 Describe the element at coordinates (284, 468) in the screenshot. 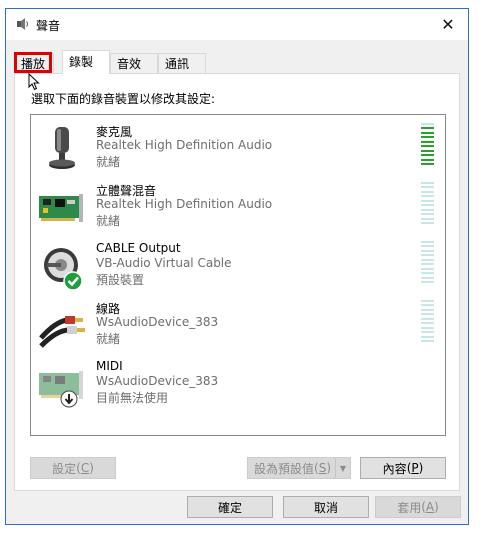

I see `set-default-label: 設為預設值` at that location.